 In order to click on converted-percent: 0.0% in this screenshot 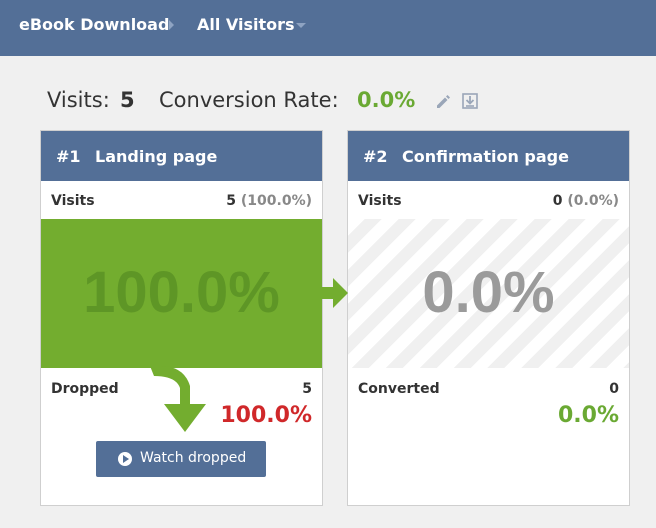, I will do `click(588, 415)`.